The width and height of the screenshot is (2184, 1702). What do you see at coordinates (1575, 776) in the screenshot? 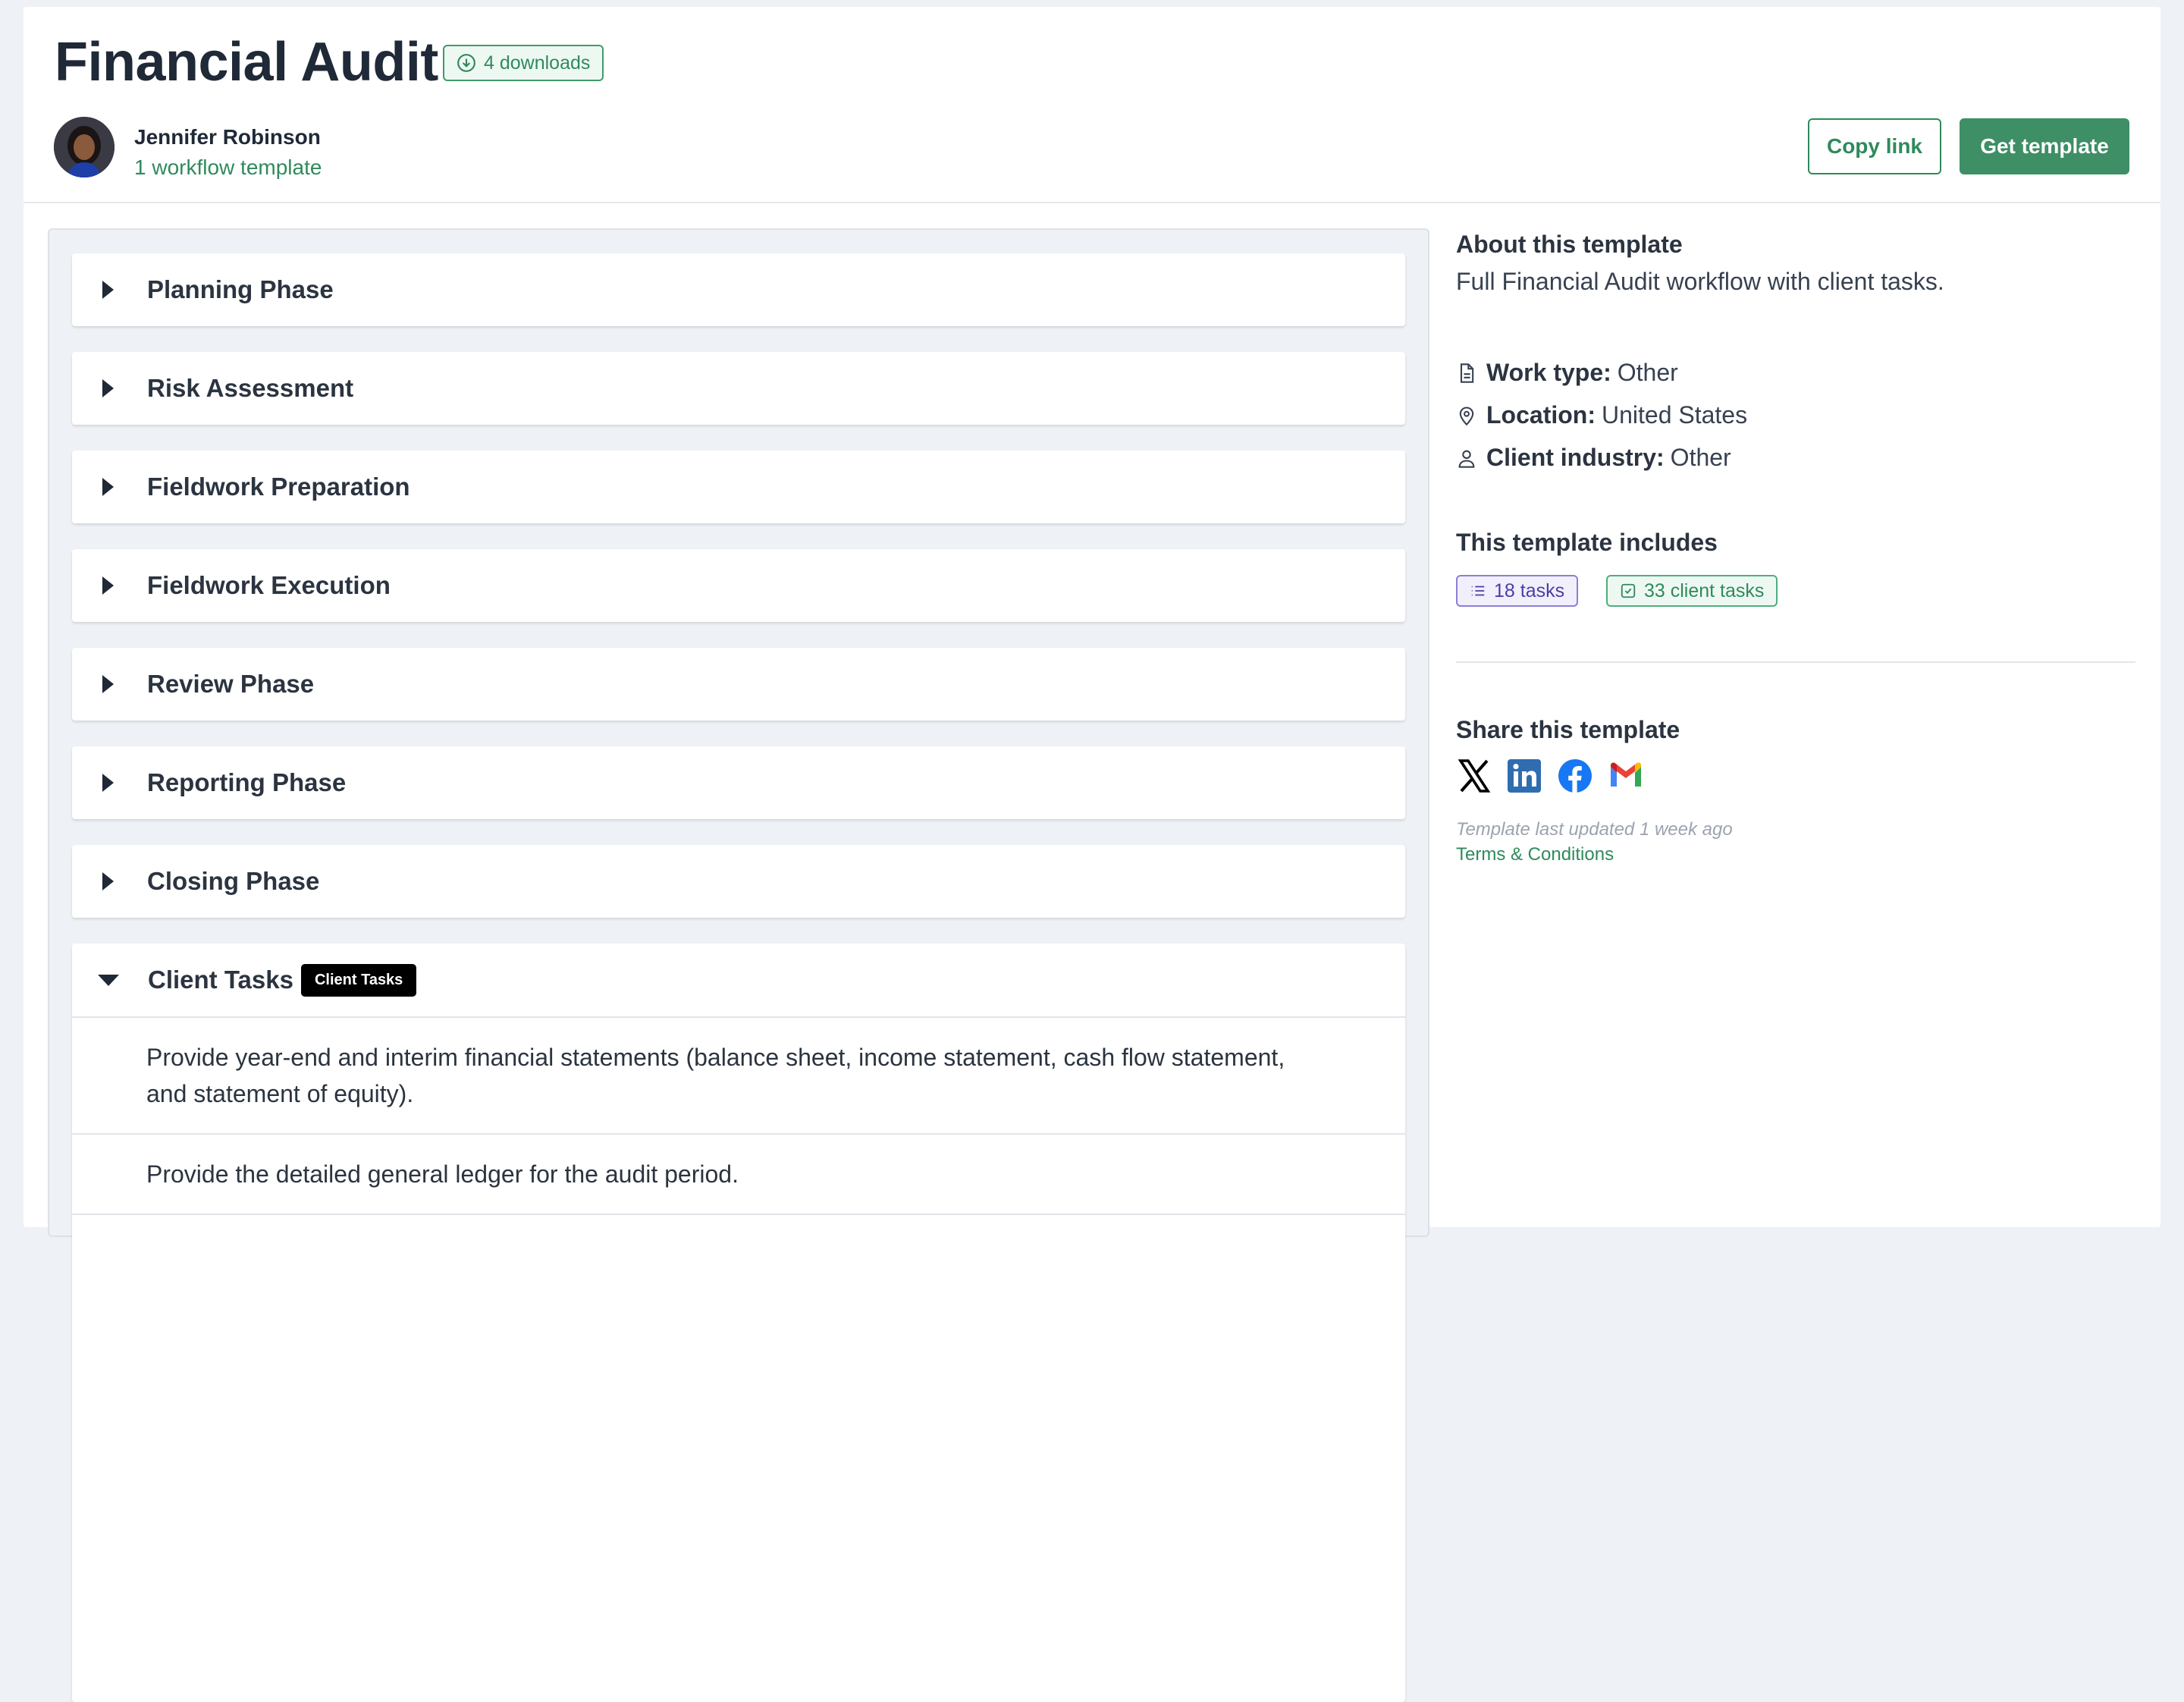
I see `facebook-icon` at bounding box center [1575, 776].